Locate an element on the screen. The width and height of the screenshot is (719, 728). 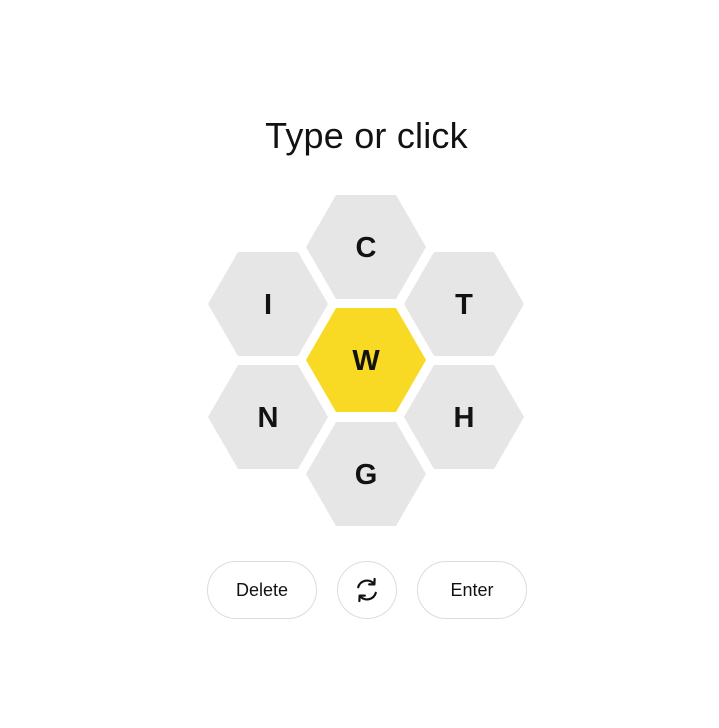
hive-cell-bottom: G is located at coordinates (366, 474).